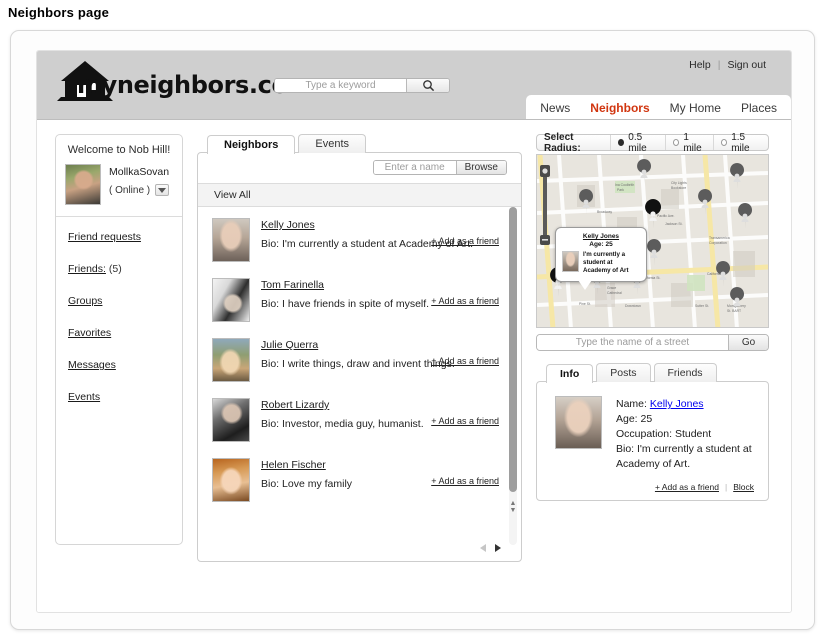 The width and height of the screenshot is (825, 644). Describe the element at coordinates (578, 422) in the screenshot. I see `info-thumbnail` at that location.